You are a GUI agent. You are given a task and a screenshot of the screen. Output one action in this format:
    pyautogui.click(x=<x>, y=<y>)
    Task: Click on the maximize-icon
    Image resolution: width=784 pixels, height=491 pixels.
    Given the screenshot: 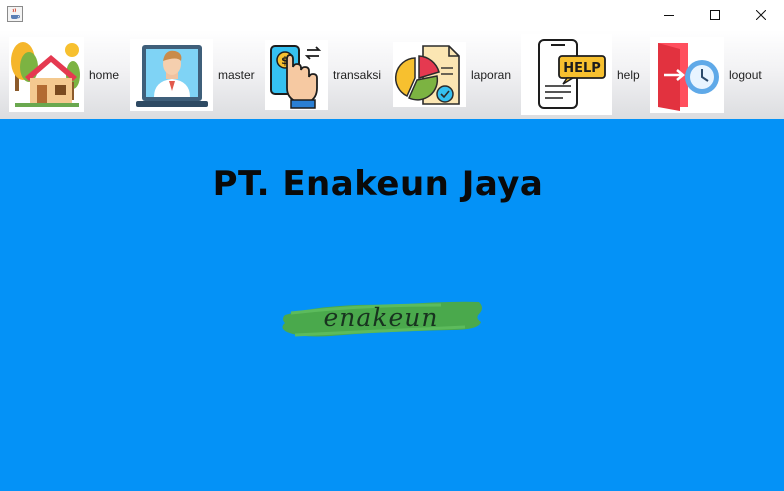 What is the action you would take?
    pyautogui.click(x=715, y=15)
    